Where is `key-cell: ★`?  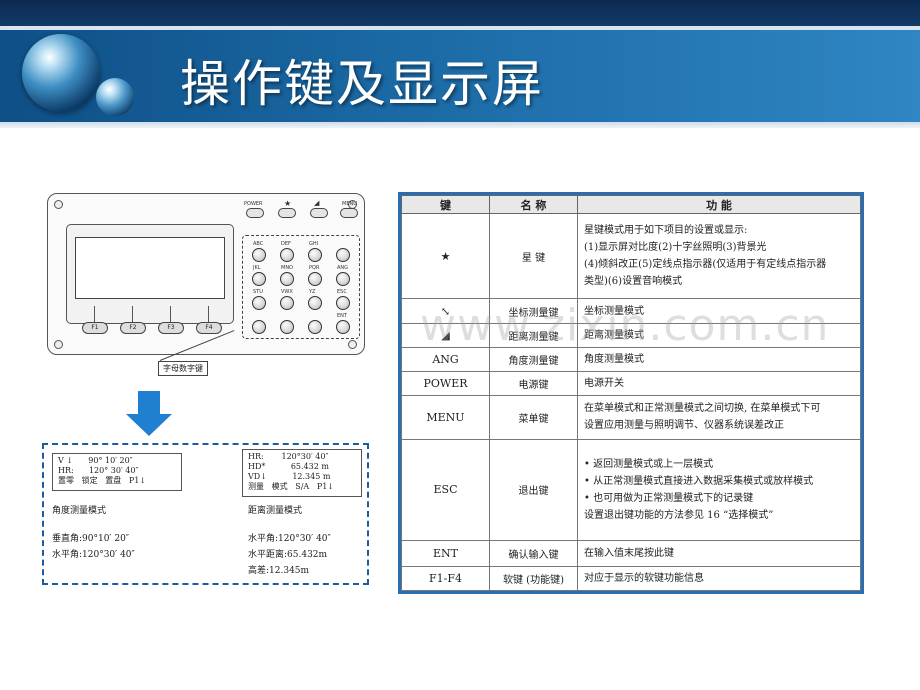
key-cell: ★ is located at coordinates (445, 256).